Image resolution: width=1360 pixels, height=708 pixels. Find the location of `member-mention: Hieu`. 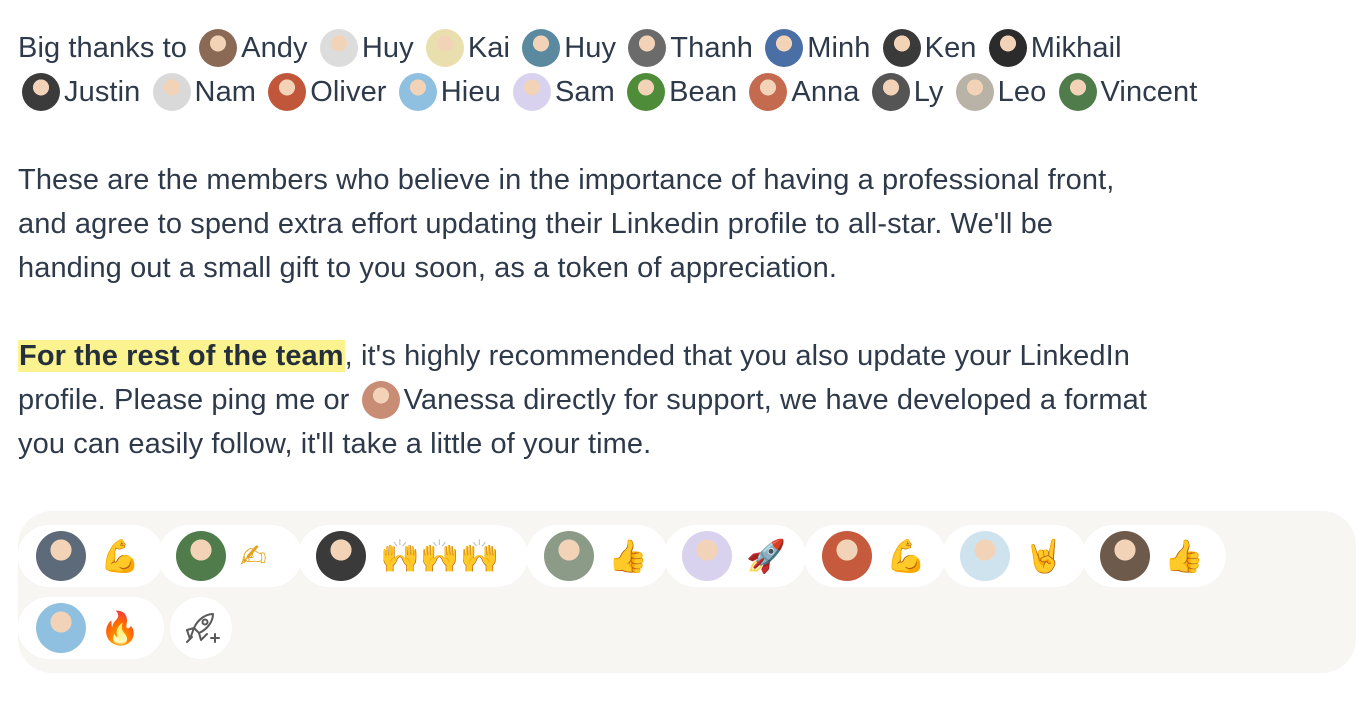

member-mention: Hieu is located at coordinates (448, 92).